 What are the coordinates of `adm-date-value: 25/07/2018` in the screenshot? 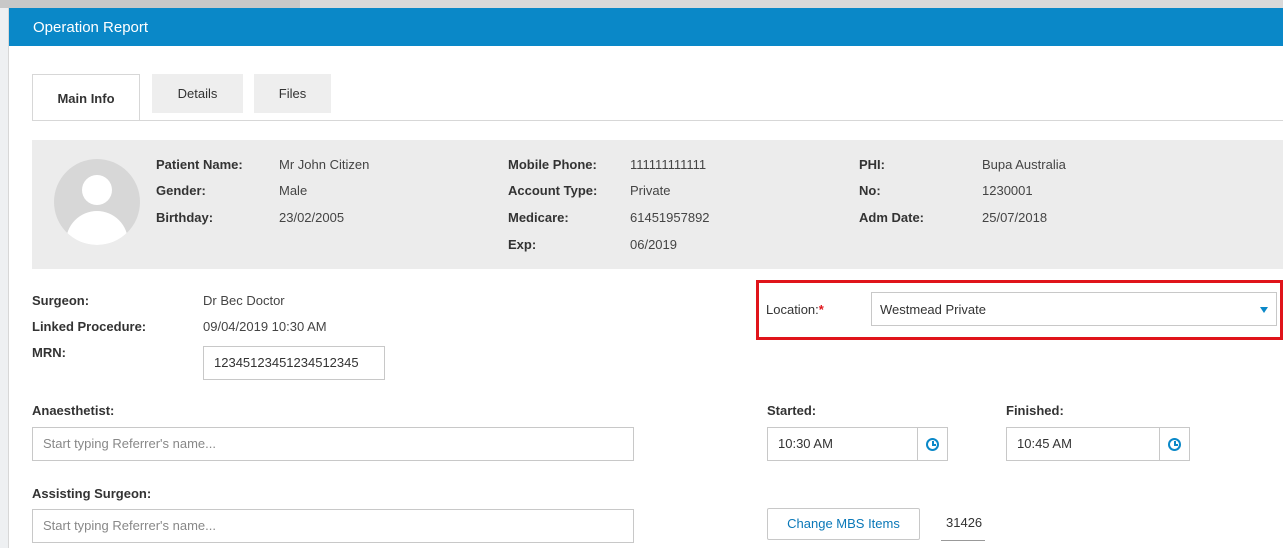 It's located at (1015, 217).